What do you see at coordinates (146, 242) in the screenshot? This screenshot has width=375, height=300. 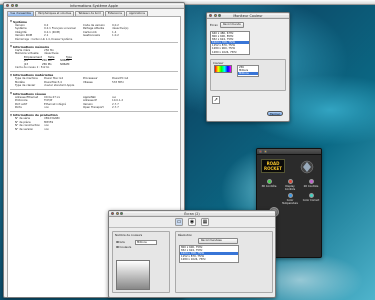 I see `depth-select: Millions` at bounding box center [146, 242].